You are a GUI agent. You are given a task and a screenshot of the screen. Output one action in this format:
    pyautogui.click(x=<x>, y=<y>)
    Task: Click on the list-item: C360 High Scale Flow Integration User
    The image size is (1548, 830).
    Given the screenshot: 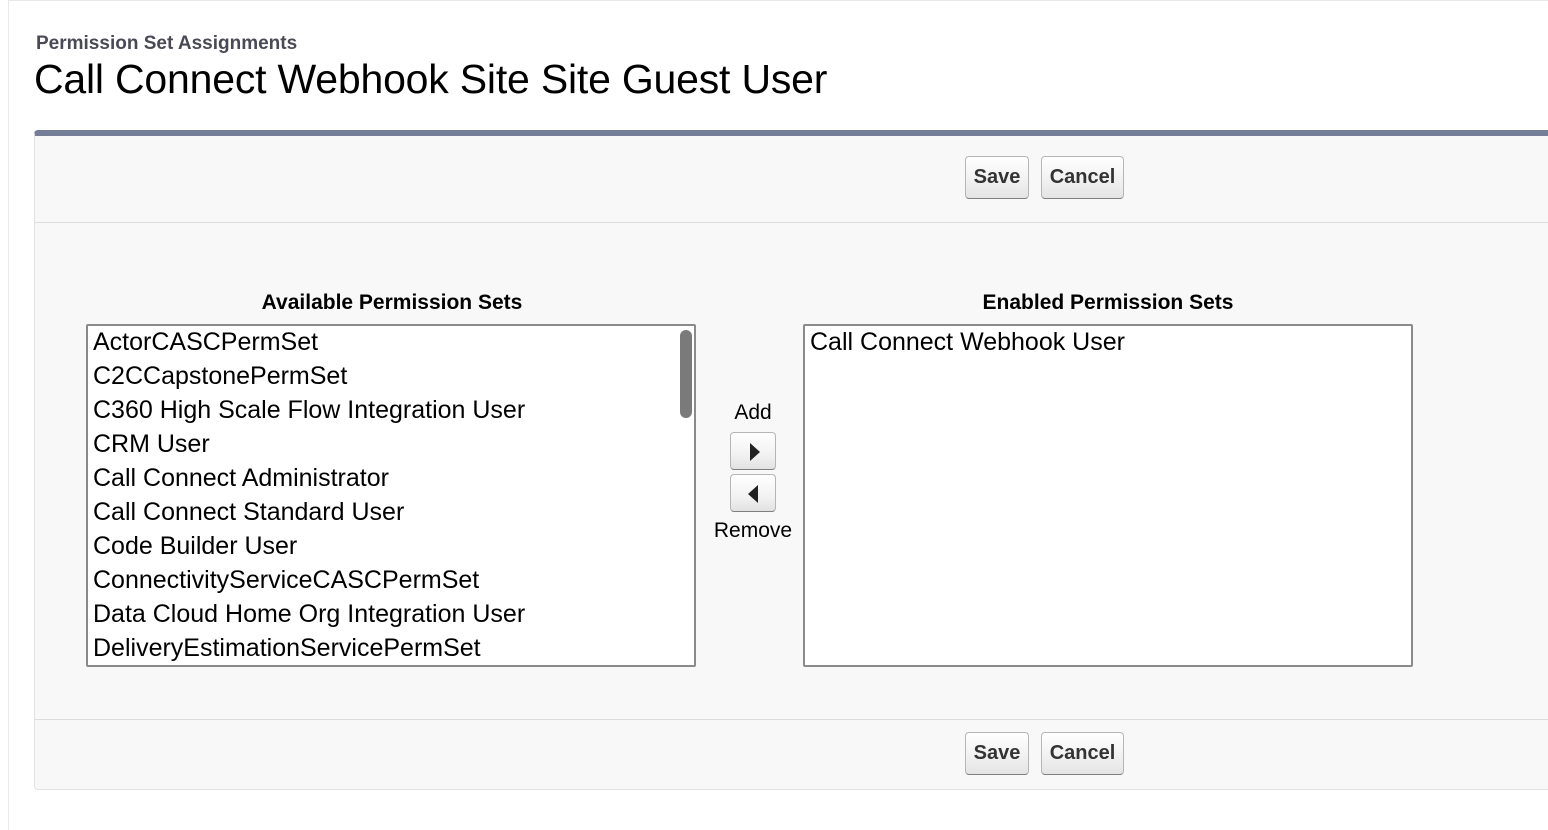 What is the action you would take?
    pyautogui.click(x=381, y=410)
    